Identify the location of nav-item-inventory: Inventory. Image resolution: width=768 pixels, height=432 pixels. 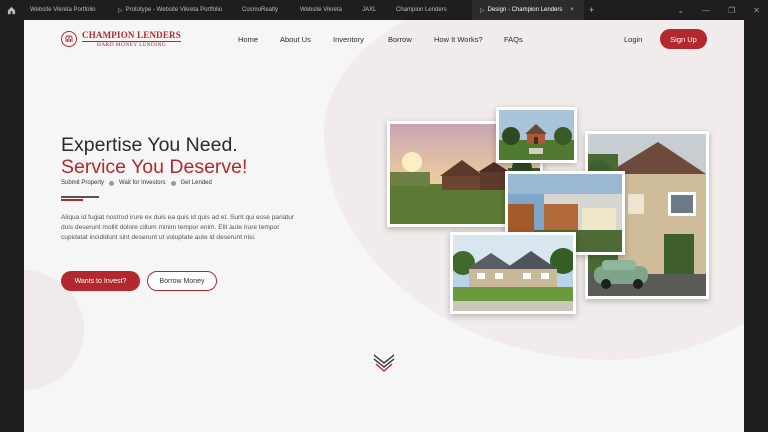
(348, 39).